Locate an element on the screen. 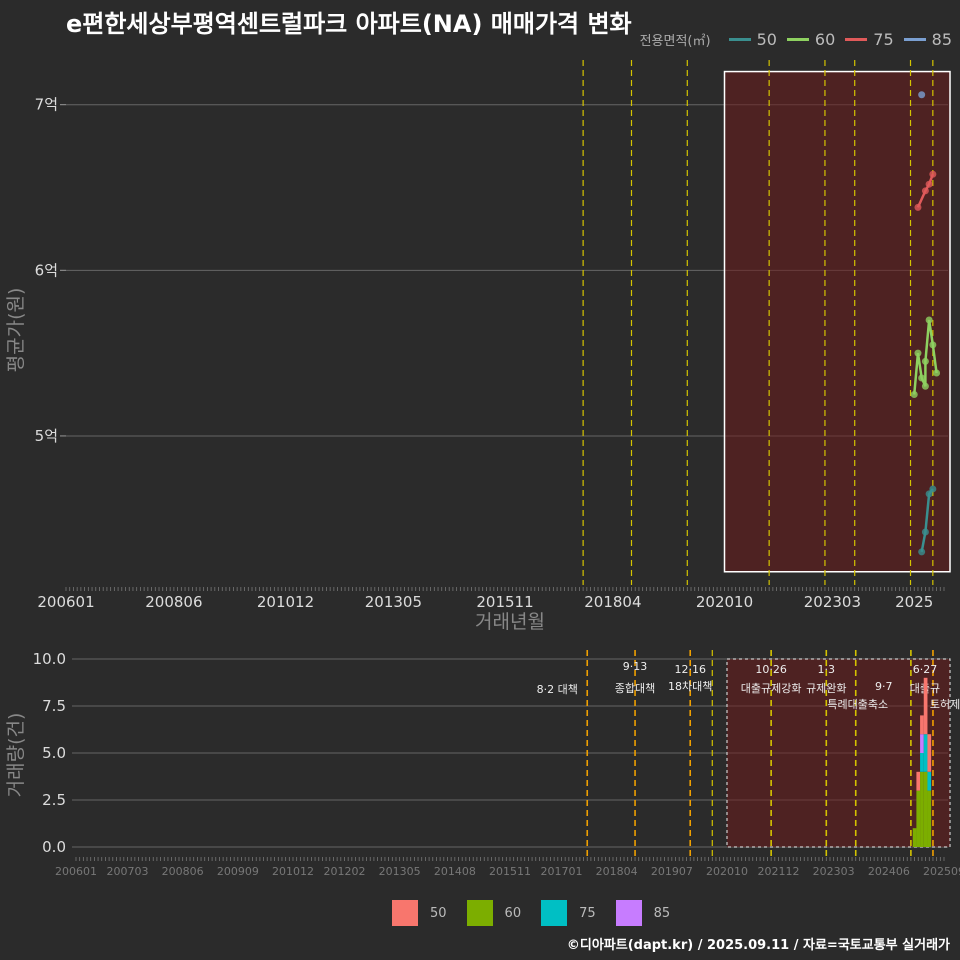 Image resolution: width=960 pixels, height=960 pixels. bar-legend-item-85: 85 is located at coordinates (643, 913).